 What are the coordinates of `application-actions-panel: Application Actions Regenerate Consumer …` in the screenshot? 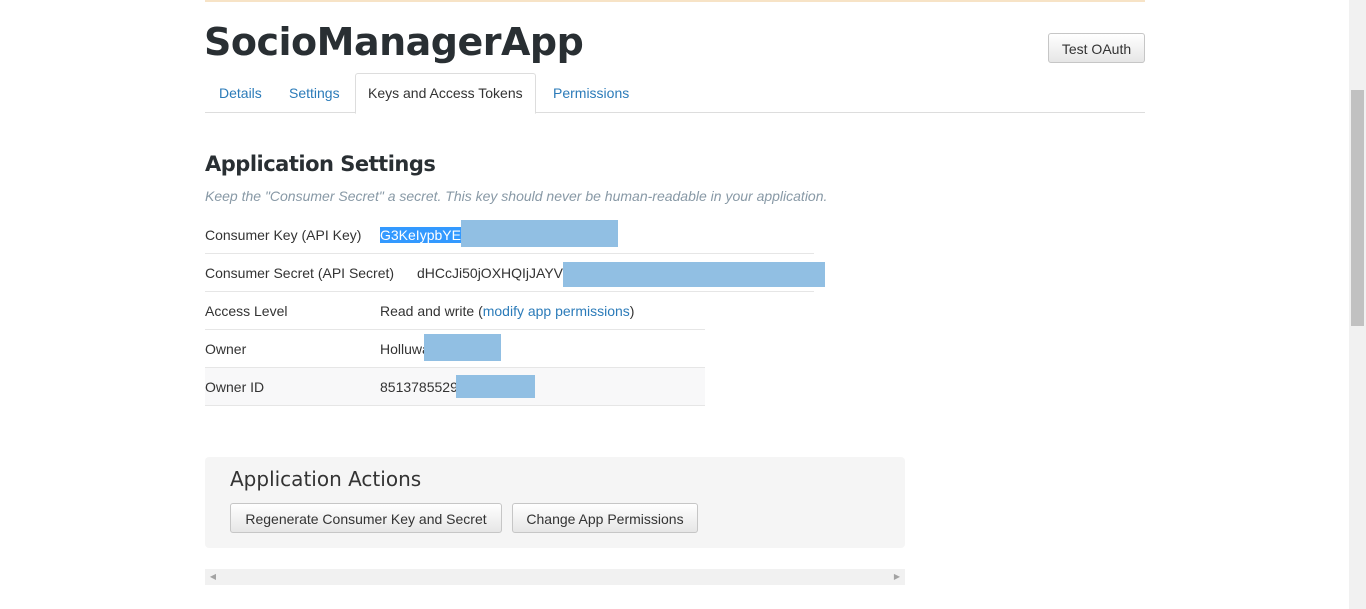 It's located at (555, 502).